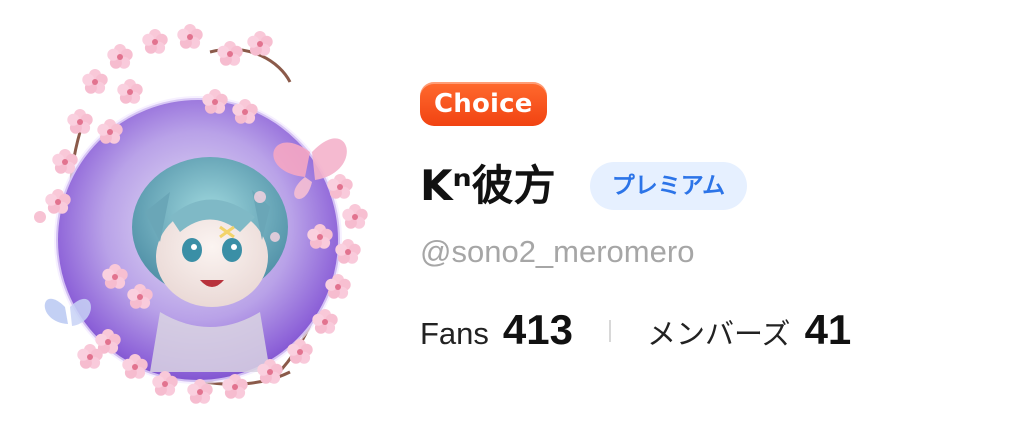 This screenshot has height=436, width=1032. I want to click on stats-divider, so click(610, 331).